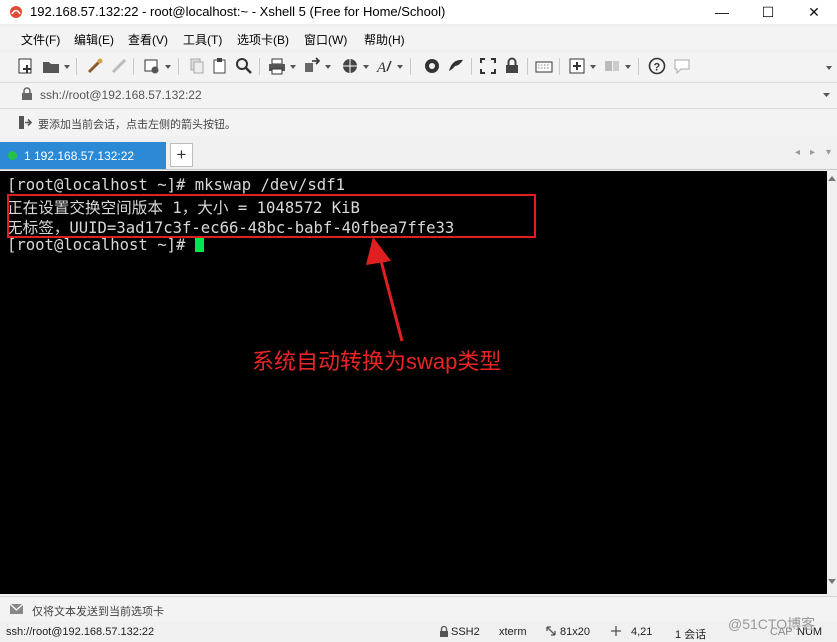 Image resolution: width=837 pixels, height=642 pixels. Describe the element at coordinates (575, 632) in the screenshot. I see `status-size: 81x20` at that location.